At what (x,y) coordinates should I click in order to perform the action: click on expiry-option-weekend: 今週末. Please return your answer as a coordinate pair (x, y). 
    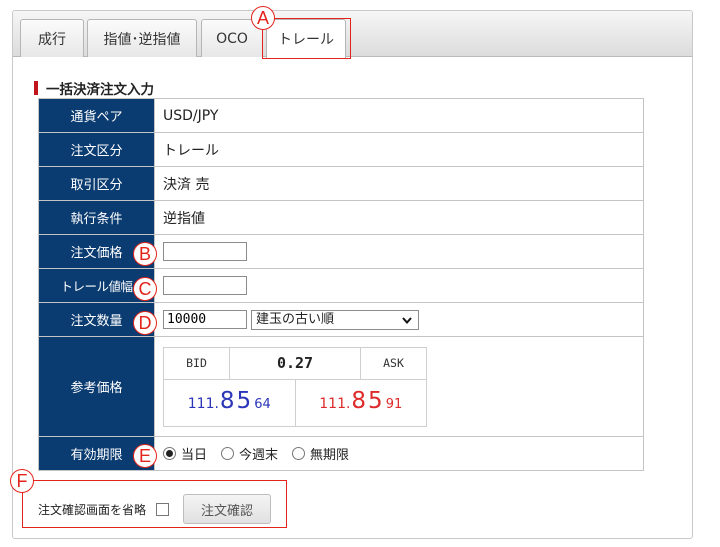
    Looking at the image, I should click on (249, 453).